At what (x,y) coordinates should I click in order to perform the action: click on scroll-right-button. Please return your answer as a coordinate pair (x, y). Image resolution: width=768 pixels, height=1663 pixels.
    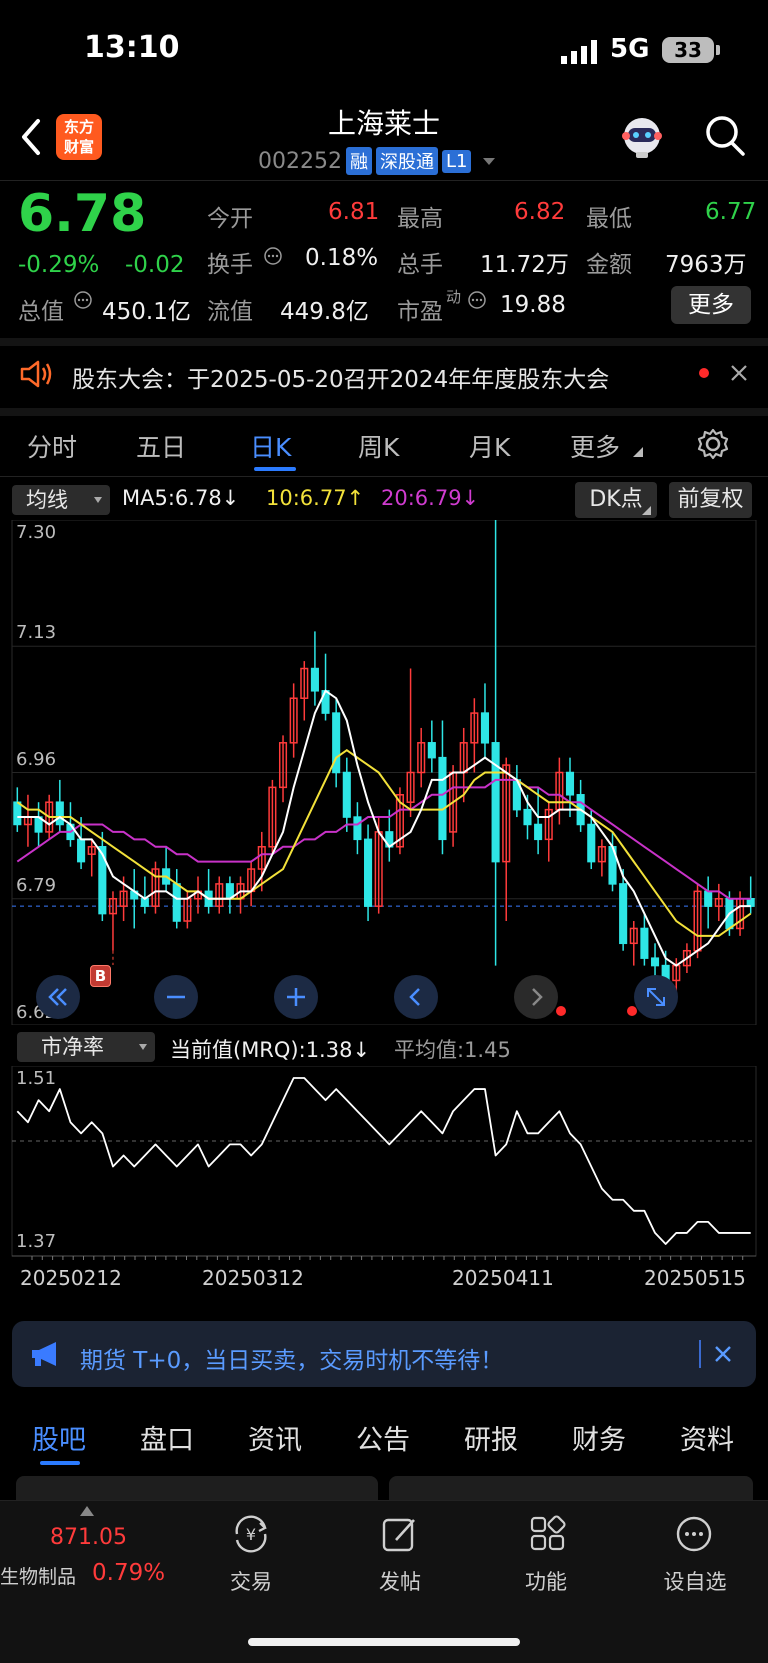
    Looking at the image, I should click on (536, 997).